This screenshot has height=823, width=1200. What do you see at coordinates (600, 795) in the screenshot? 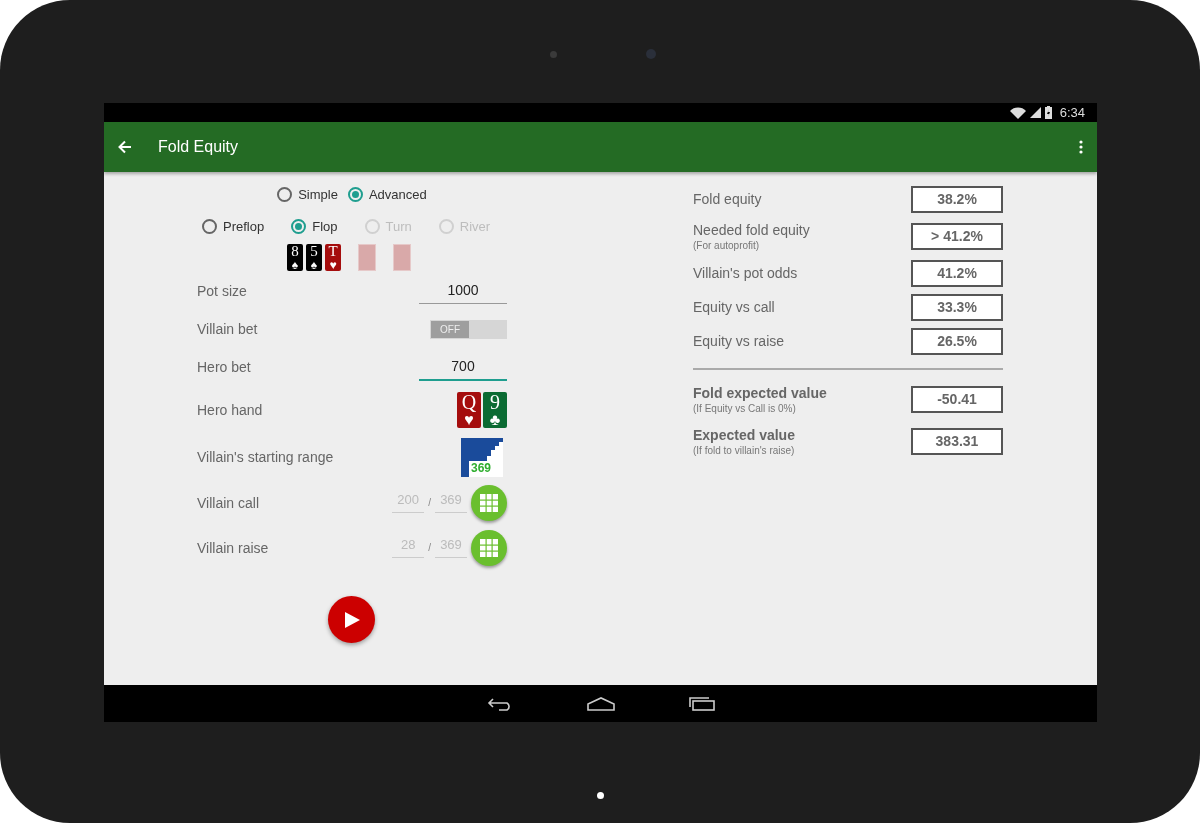
I see `notification-light-icon` at bounding box center [600, 795].